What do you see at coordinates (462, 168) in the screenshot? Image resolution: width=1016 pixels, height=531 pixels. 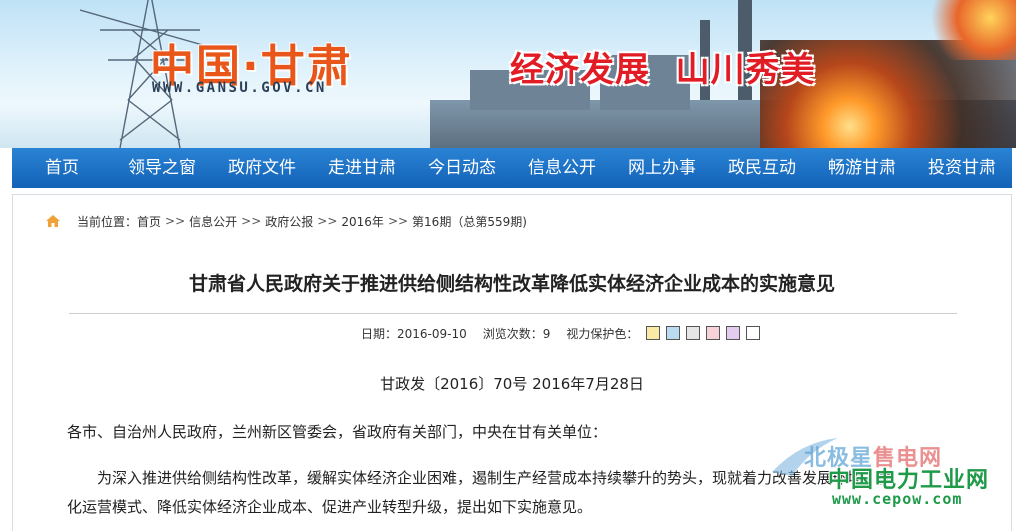 I see `nav-today-news: 今日动态` at bounding box center [462, 168].